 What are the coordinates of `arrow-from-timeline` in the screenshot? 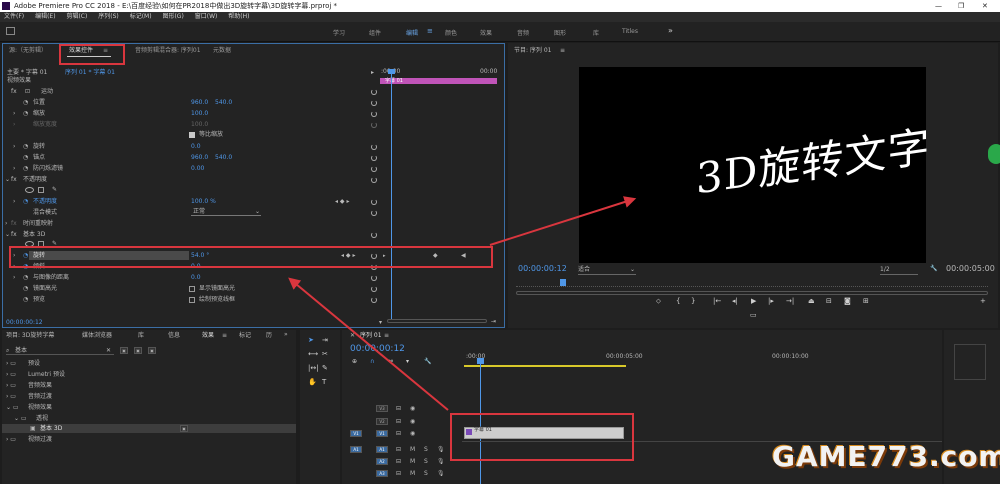 It's located at (368, 344).